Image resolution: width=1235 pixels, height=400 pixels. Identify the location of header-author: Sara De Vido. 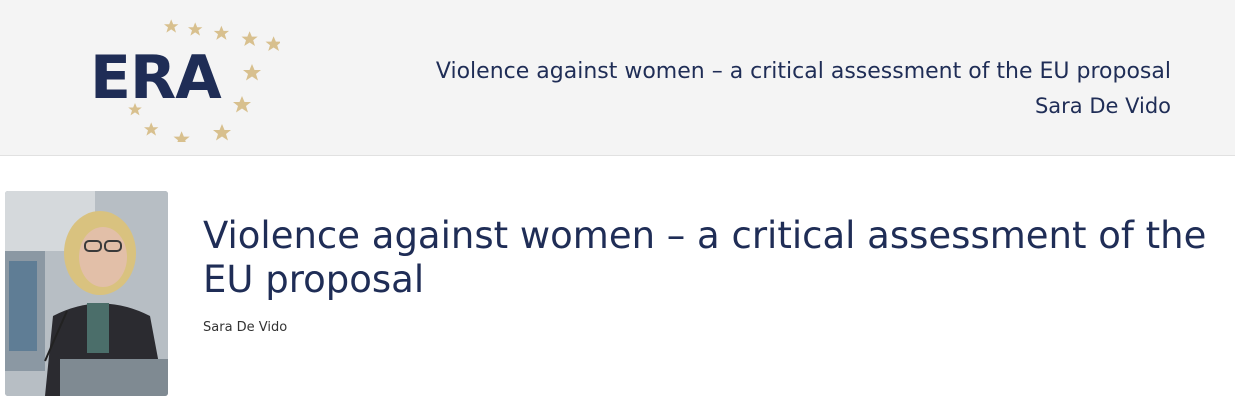
(1102, 106).